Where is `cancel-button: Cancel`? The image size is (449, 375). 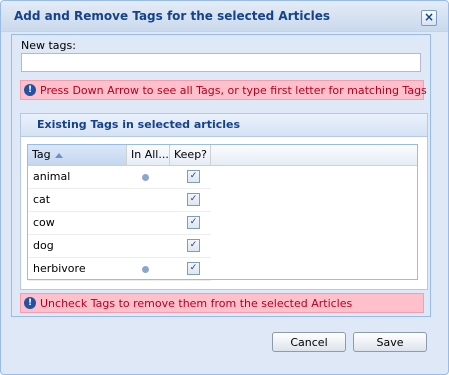 cancel-button: Cancel is located at coordinates (309, 342).